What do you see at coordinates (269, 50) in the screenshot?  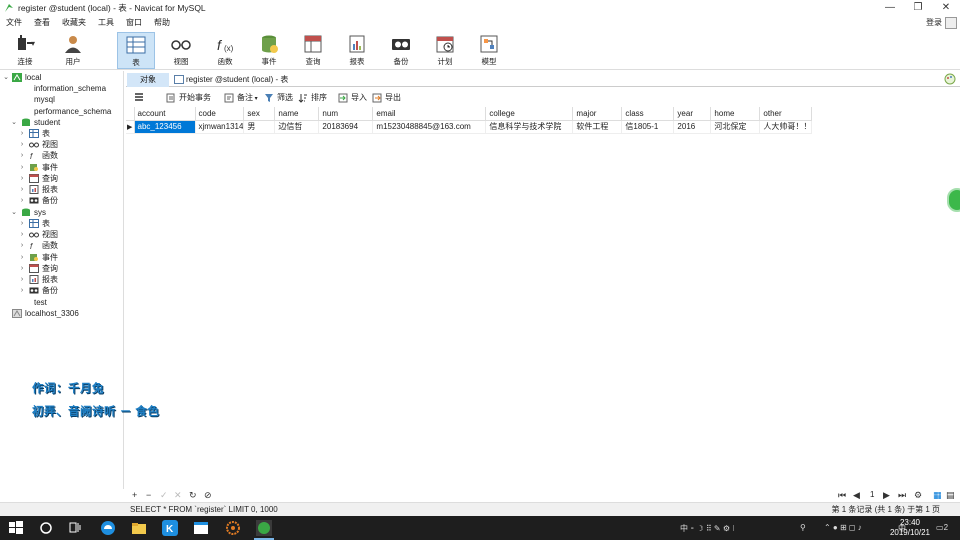 I see `event-button: 事件` at bounding box center [269, 50].